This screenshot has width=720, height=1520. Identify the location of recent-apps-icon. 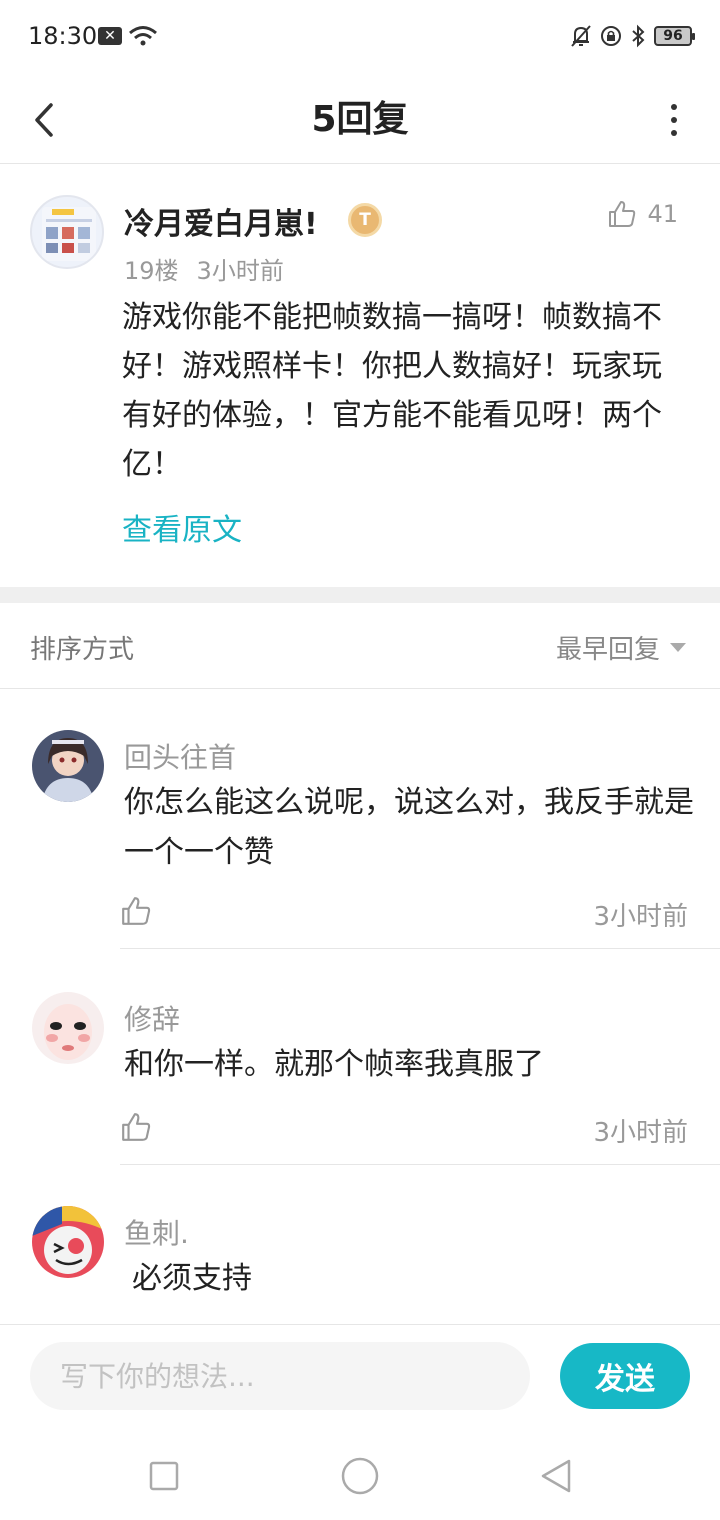
(164, 1476).